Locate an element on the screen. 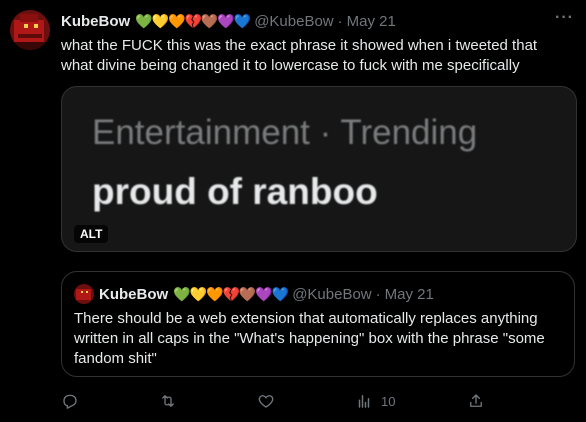 Image resolution: width=586 pixels, height=422 pixels. share-icon is located at coordinates (476, 400).